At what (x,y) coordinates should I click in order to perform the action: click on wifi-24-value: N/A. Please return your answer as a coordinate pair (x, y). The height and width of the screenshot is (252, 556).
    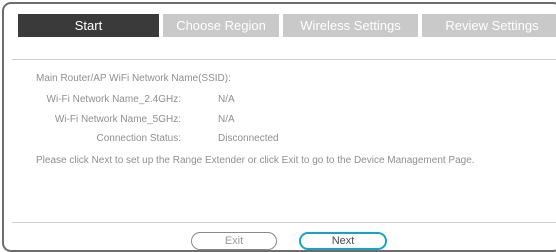
    Looking at the image, I should click on (226, 99).